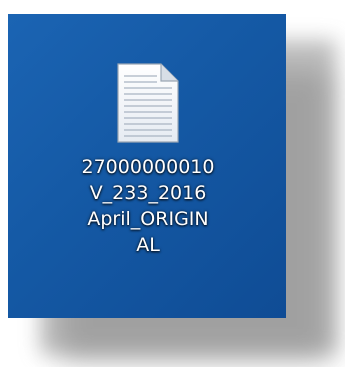 This screenshot has height=367, width=345. Describe the element at coordinates (148, 245) in the screenshot. I see `file-name-line: AL` at that location.